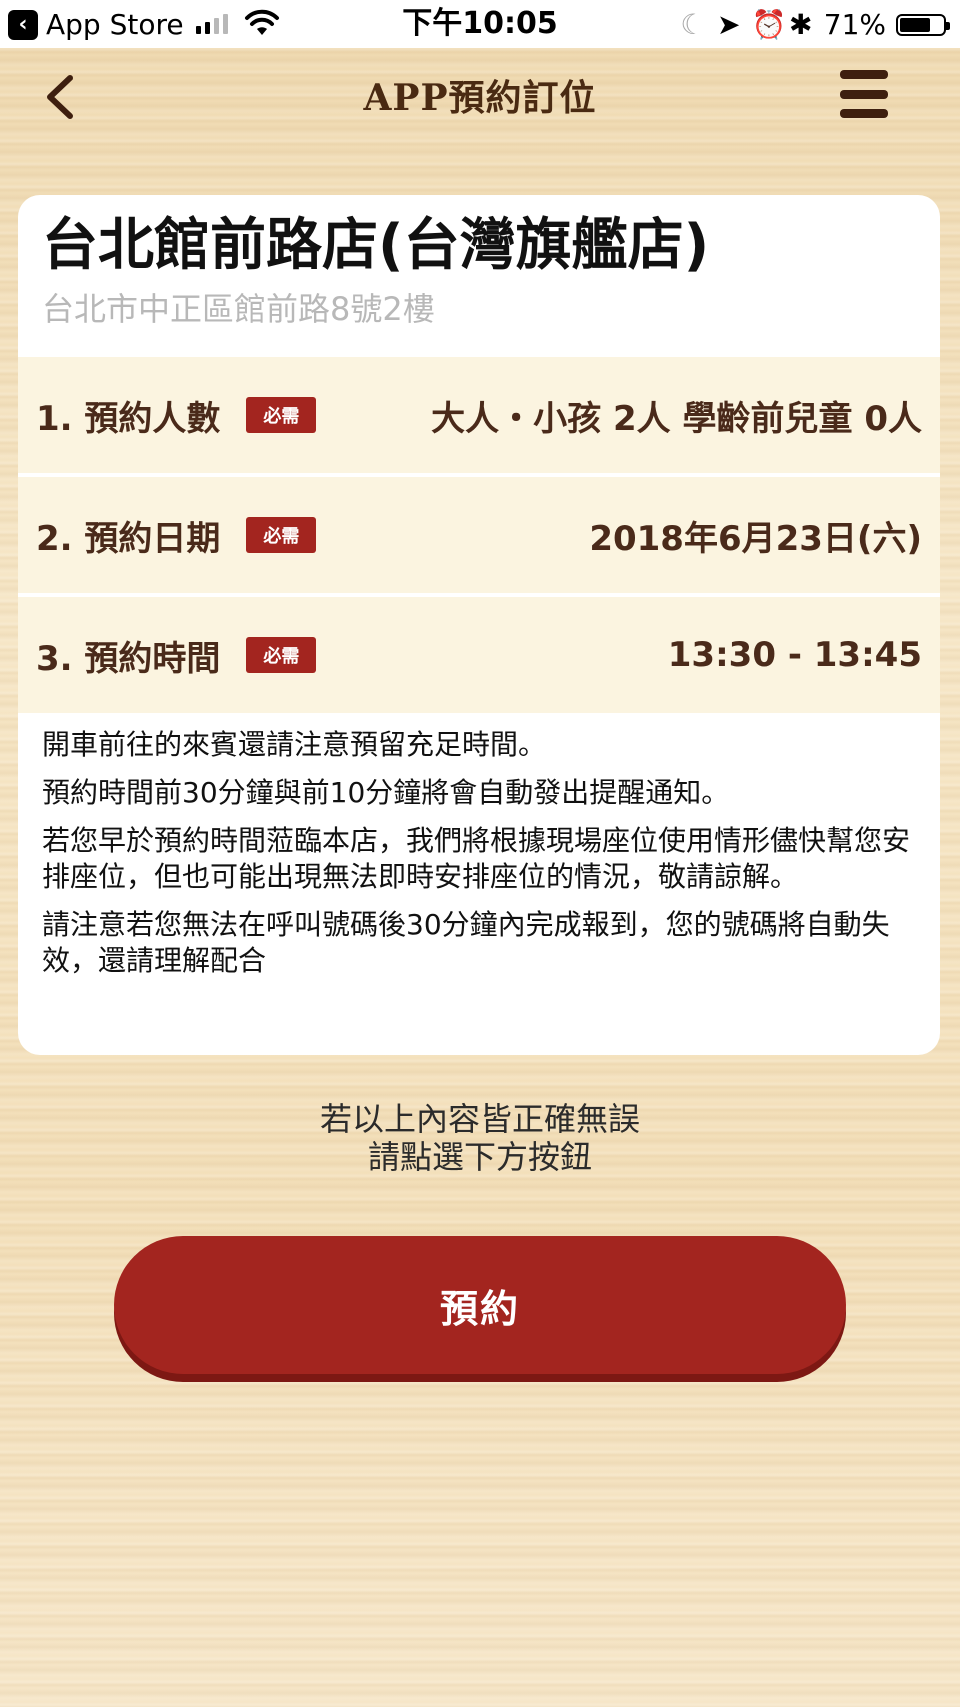  What do you see at coordinates (769, 24) in the screenshot?
I see `alarm-icon: ⏰` at bounding box center [769, 24].